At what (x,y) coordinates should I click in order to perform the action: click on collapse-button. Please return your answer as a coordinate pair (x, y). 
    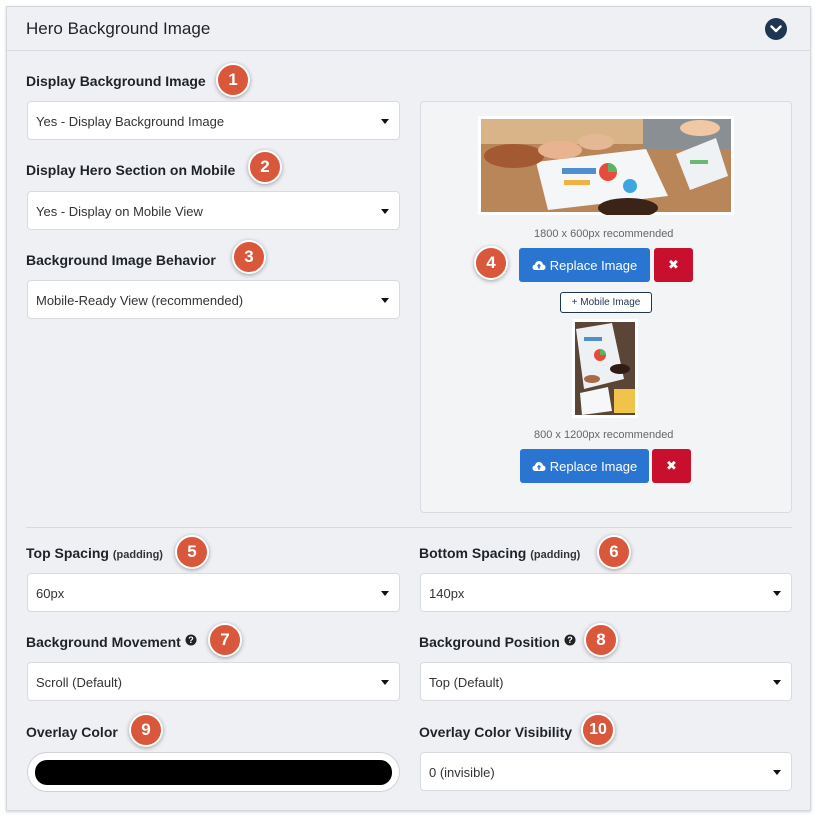
    Looking at the image, I should click on (776, 29).